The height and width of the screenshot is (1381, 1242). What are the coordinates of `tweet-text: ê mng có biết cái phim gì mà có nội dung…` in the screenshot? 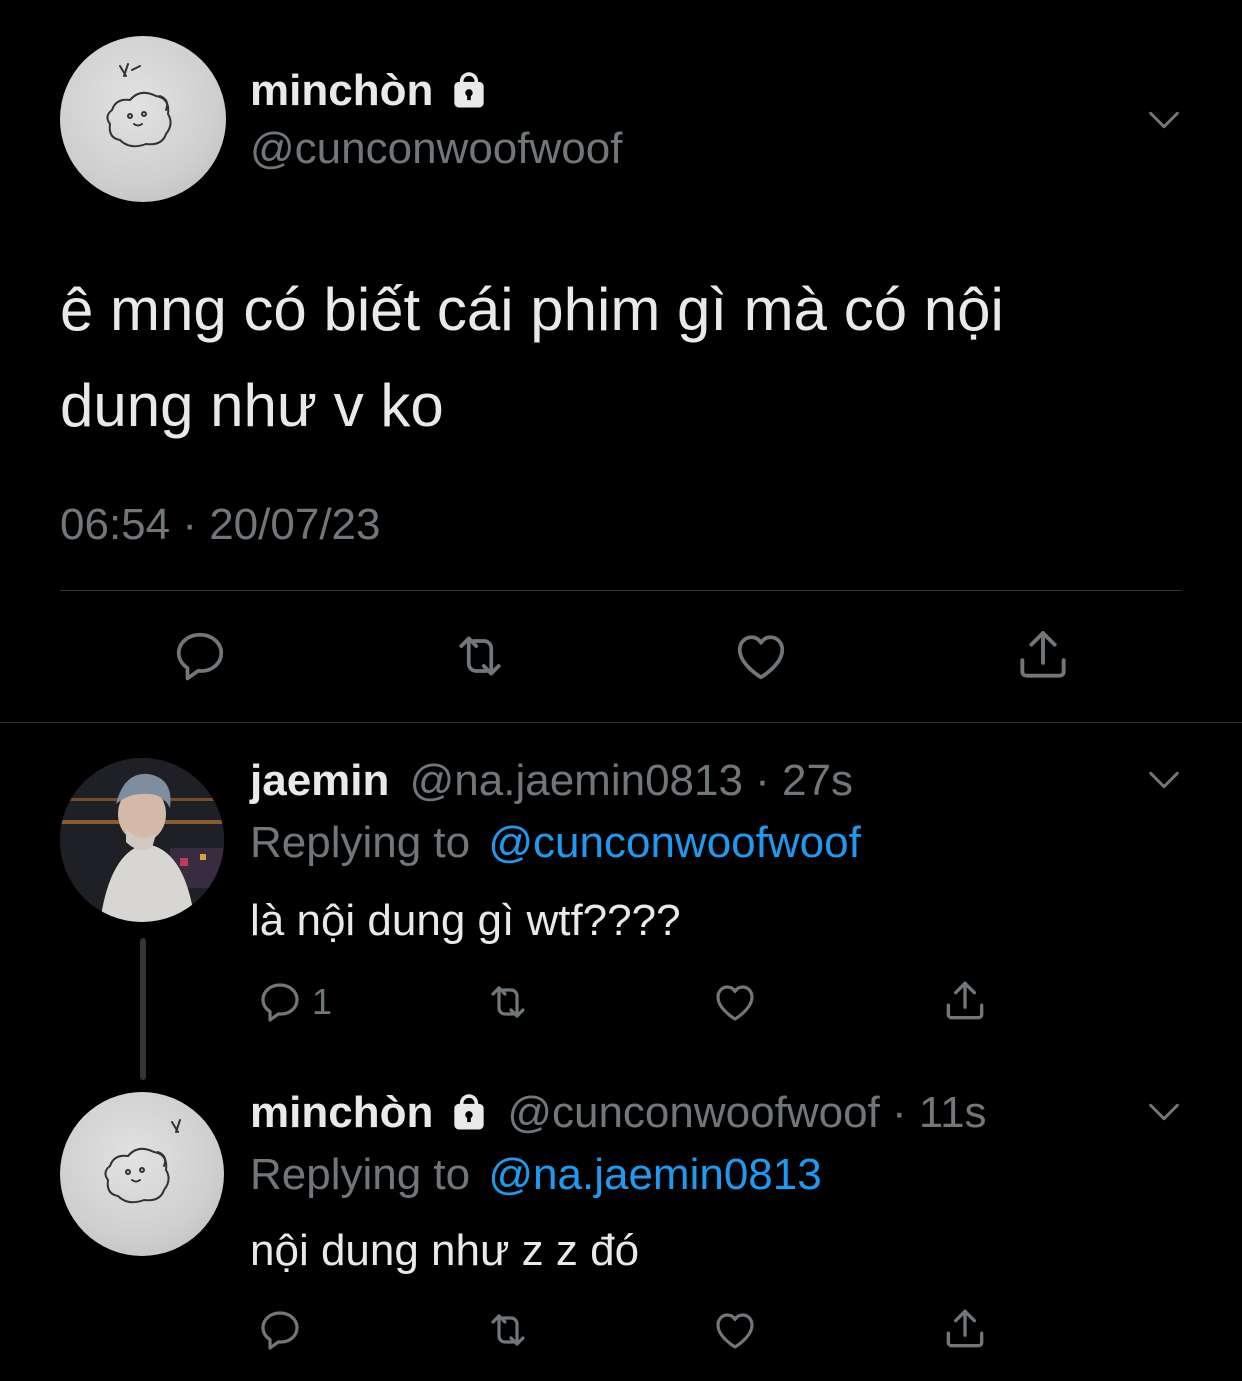 It's located at (532, 358).